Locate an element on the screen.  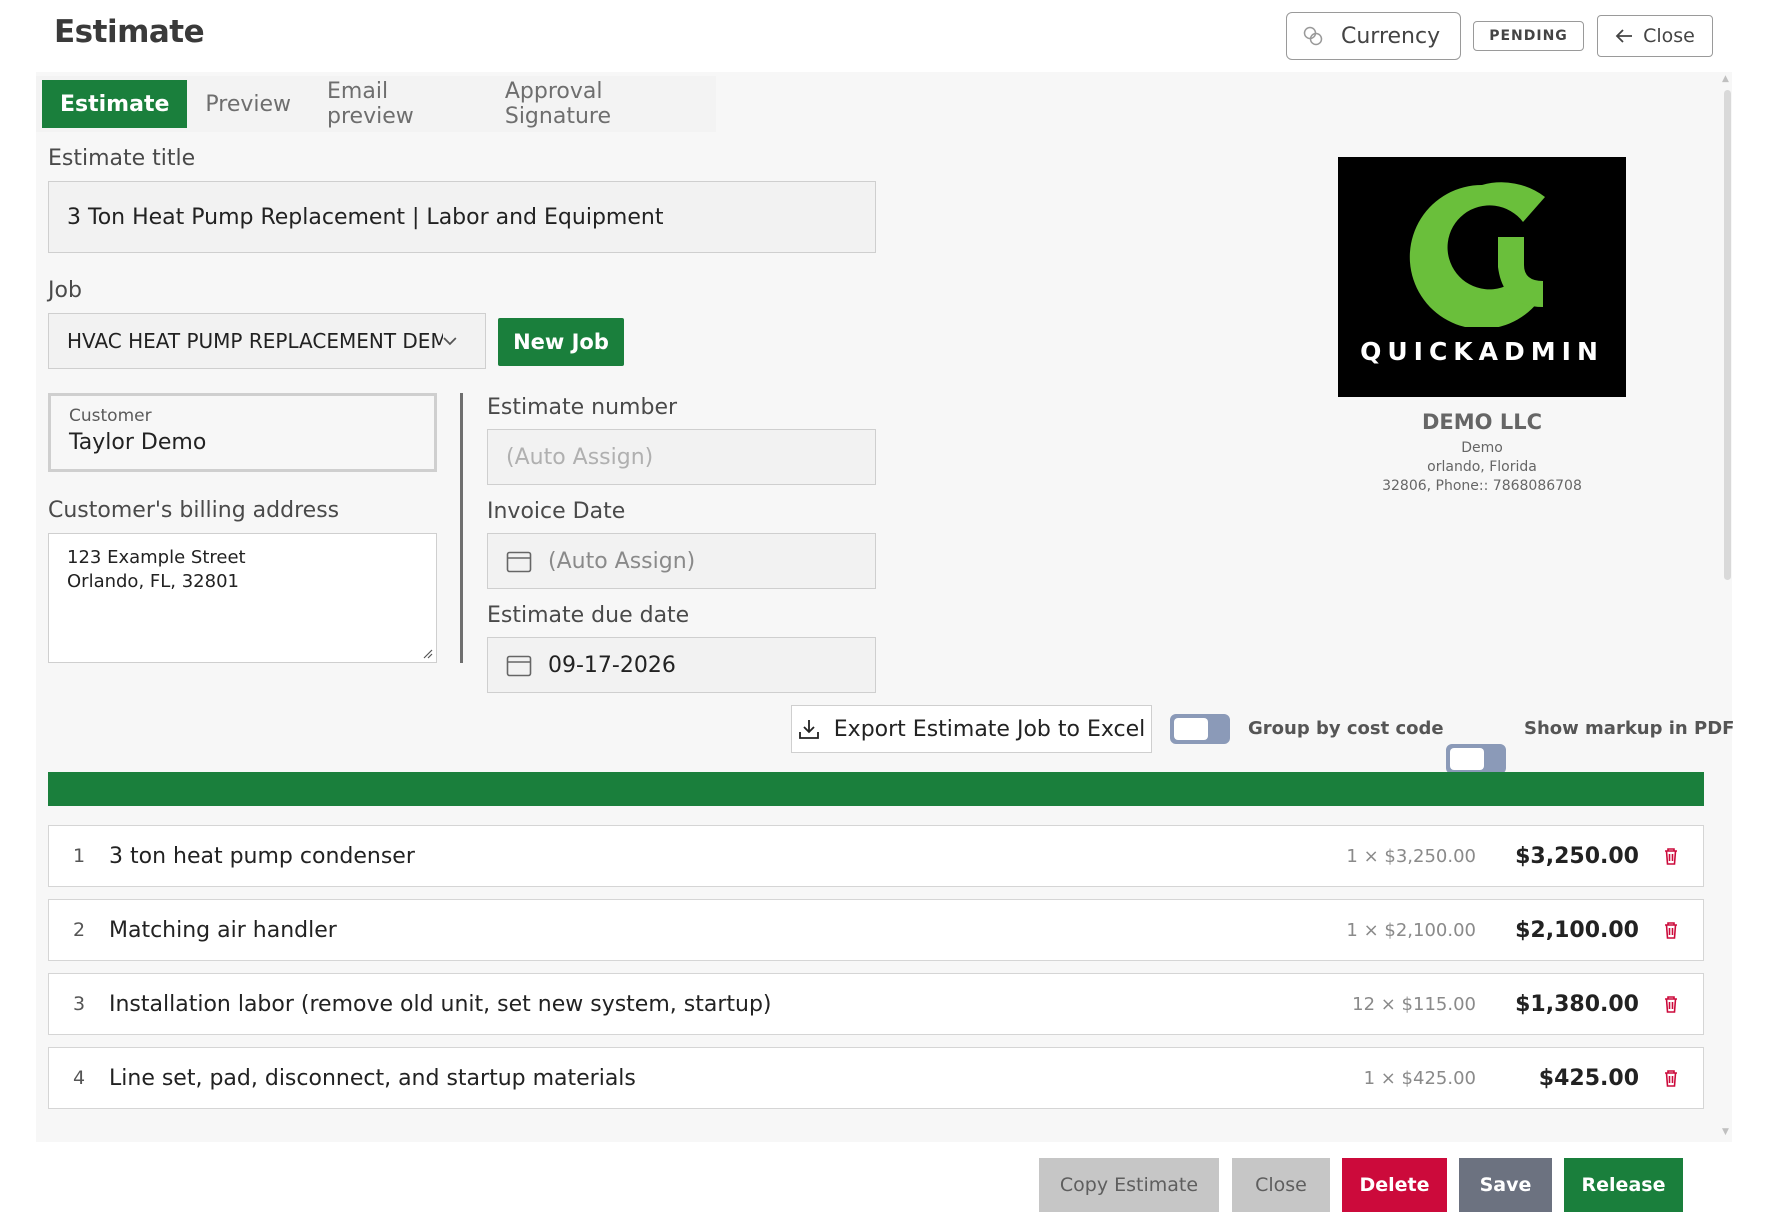
currency-label: Currency is located at coordinates (1391, 36).